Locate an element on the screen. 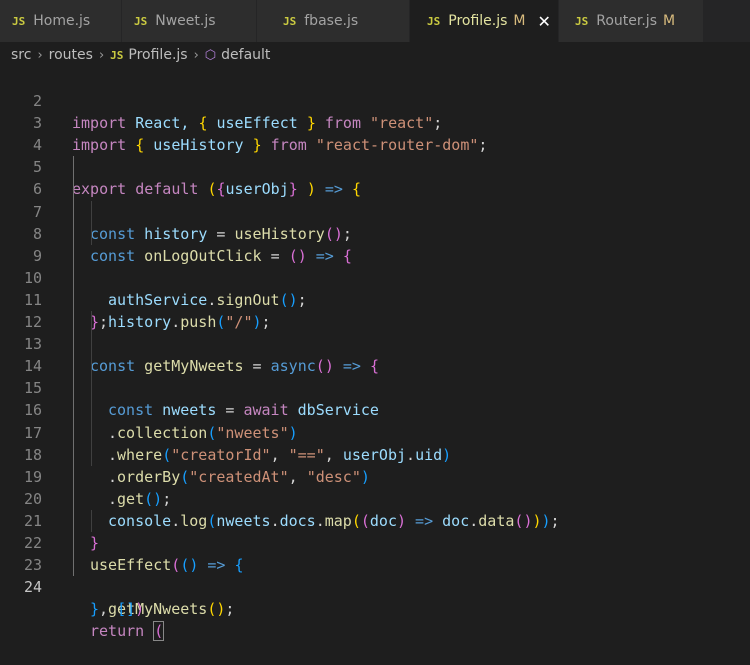 The width and height of the screenshot is (750, 665). breadcrumb-routes: routes is located at coordinates (71, 55).